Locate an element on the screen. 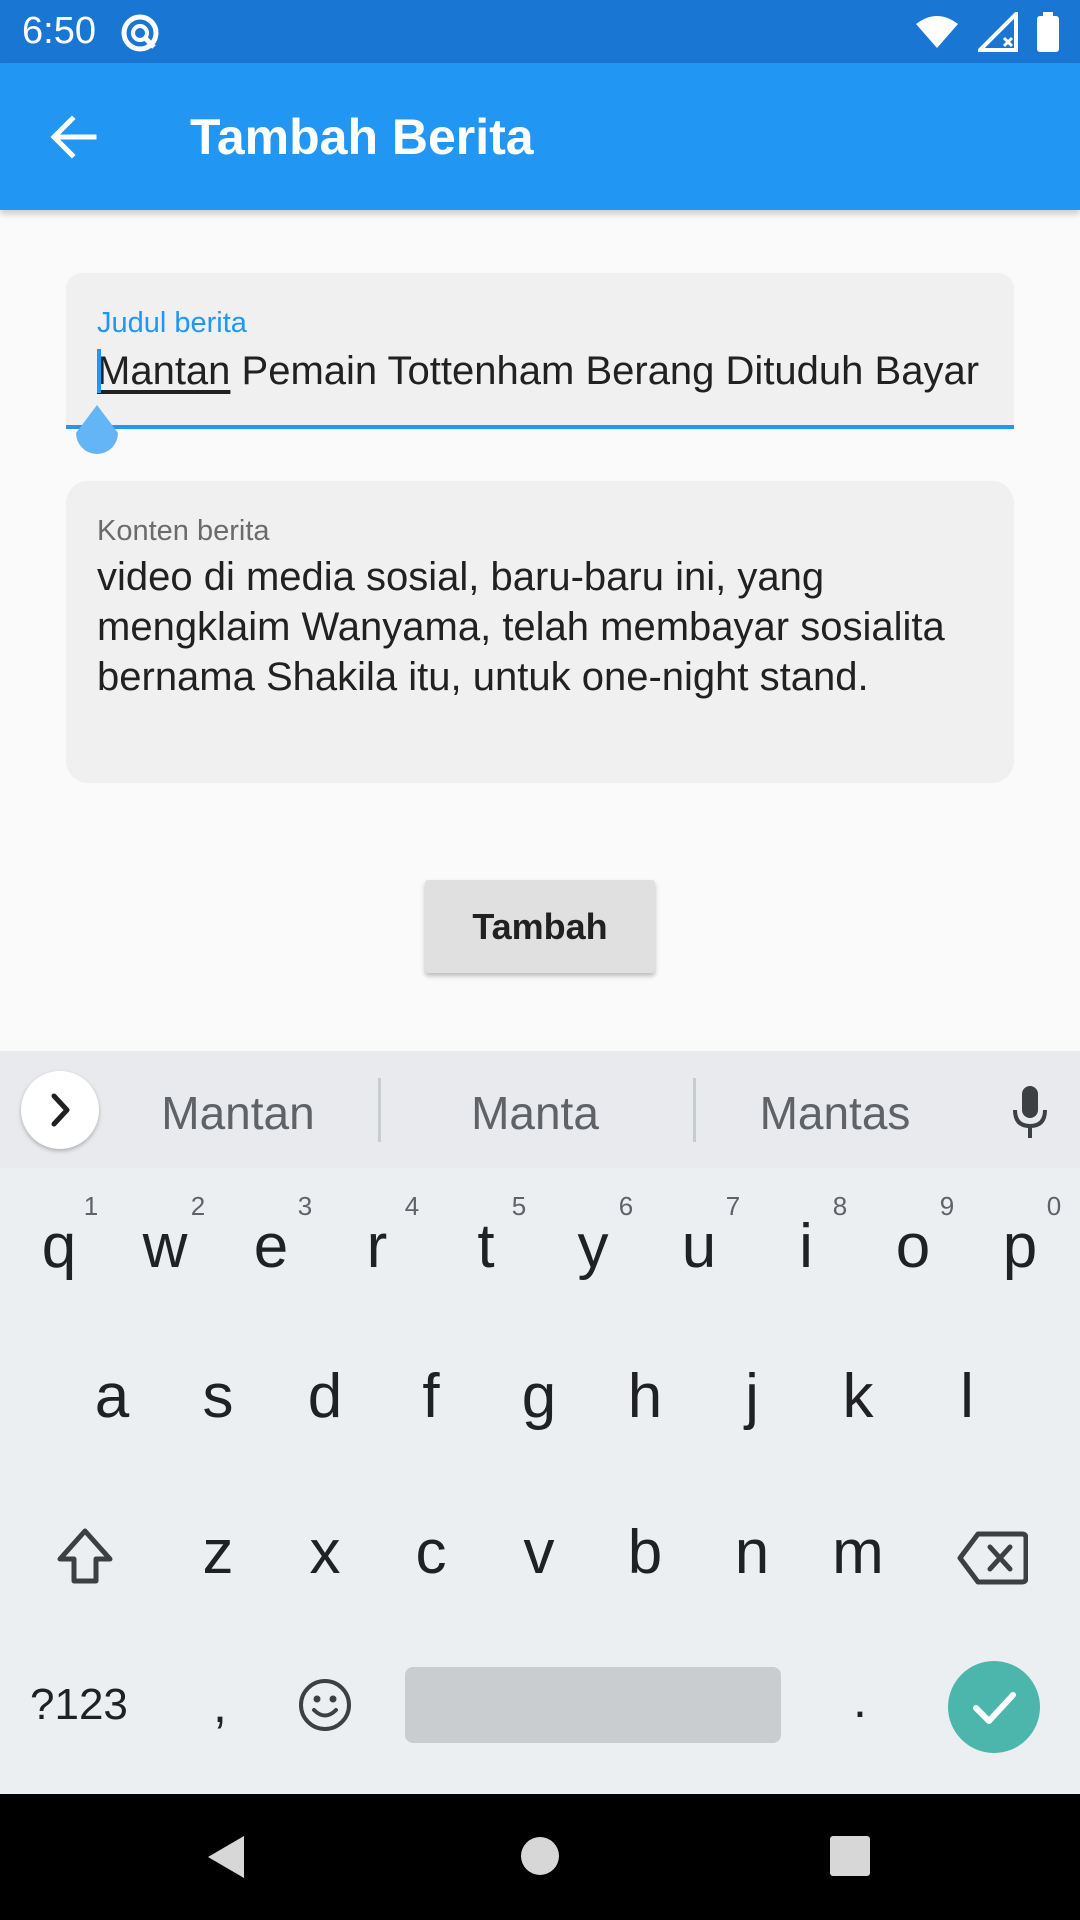  key-q: q is located at coordinates (59, 1247).